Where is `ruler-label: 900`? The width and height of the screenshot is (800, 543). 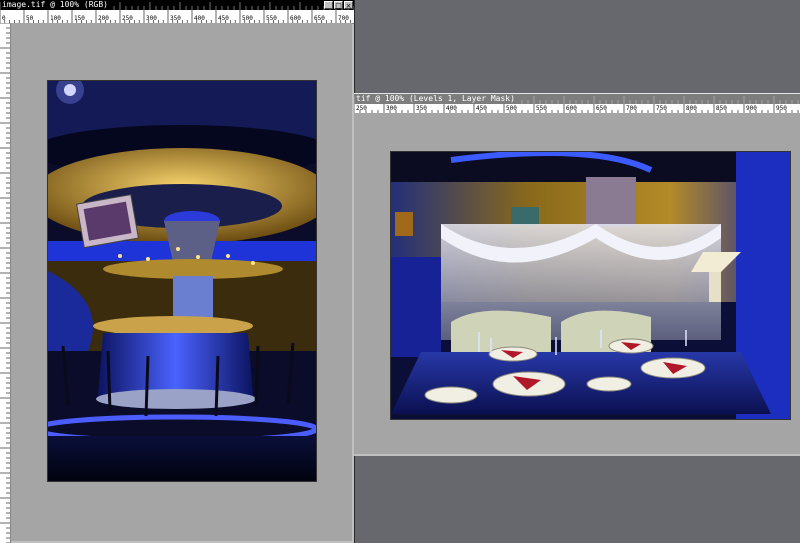 ruler-label: 900 is located at coordinates (751, 108).